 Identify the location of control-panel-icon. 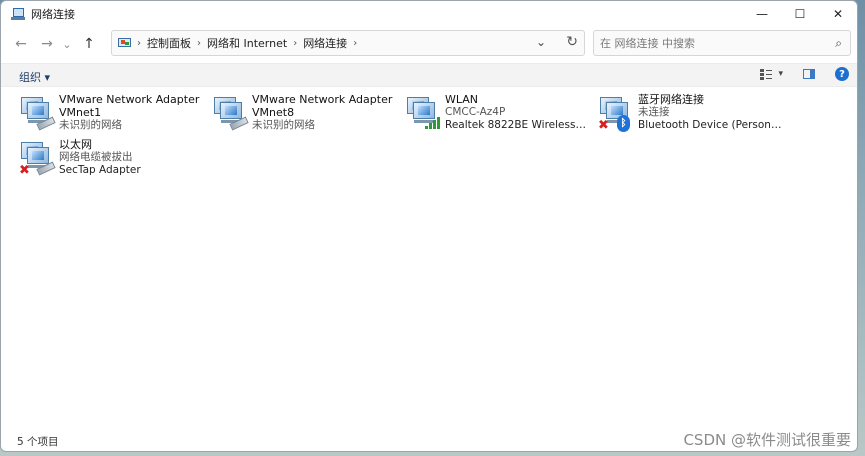
(124, 43).